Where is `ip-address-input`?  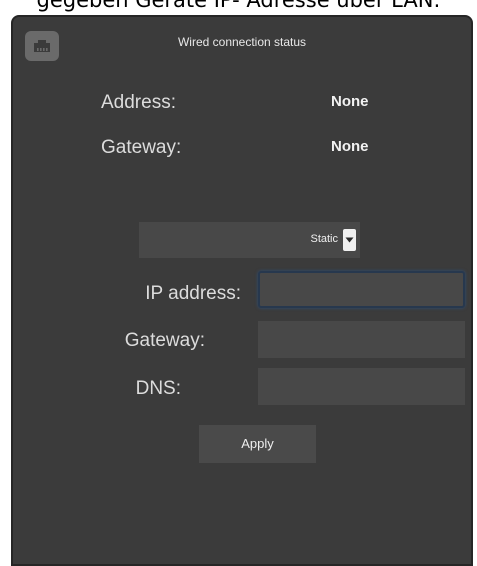
ip-address-input is located at coordinates (361, 289).